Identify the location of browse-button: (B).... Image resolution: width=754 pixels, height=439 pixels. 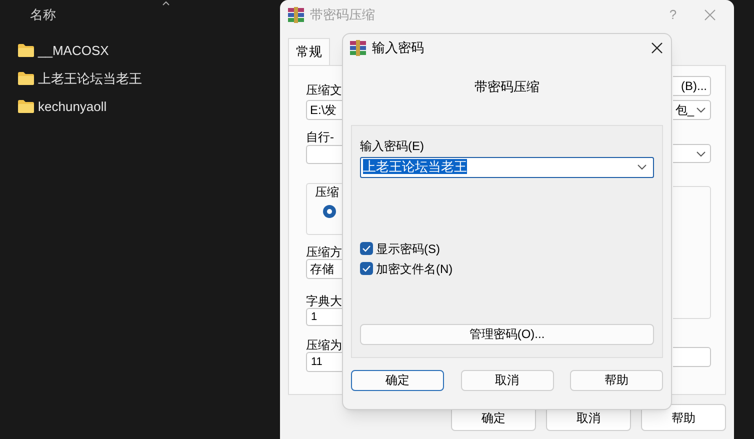
(692, 86).